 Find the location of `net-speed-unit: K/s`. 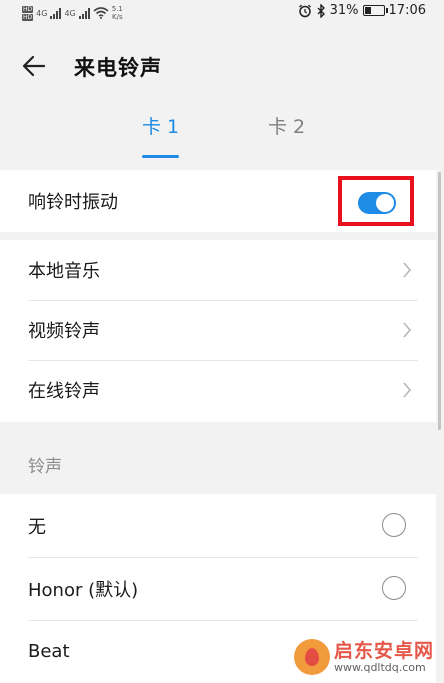

net-speed-unit: K/s is located at coordinates (117, 17).